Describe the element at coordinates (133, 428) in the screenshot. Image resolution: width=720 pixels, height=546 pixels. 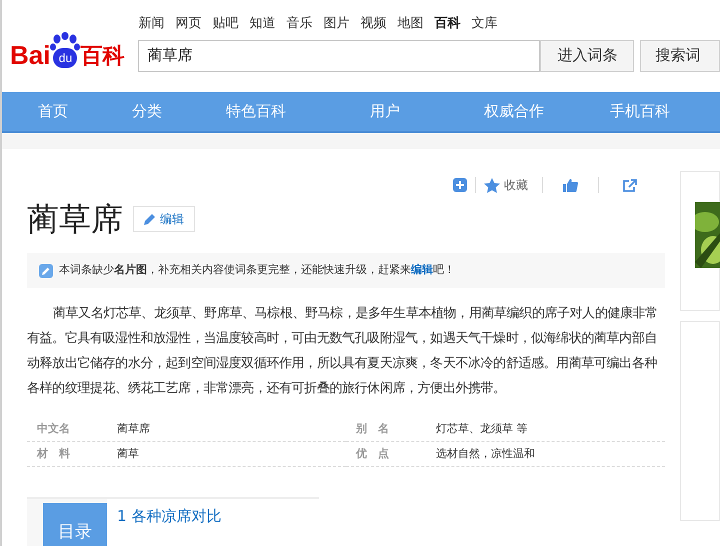
I see `info-value: 蔺草席` at that location.